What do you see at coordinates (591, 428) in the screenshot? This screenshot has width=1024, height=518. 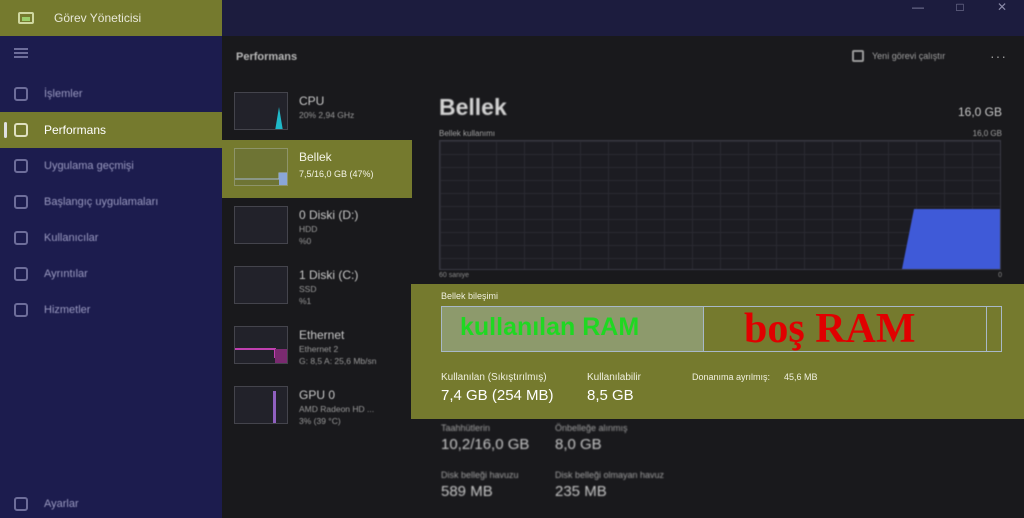 I see `cached-label: Önbelleğe alınmış` at bounding box center [591, 428].